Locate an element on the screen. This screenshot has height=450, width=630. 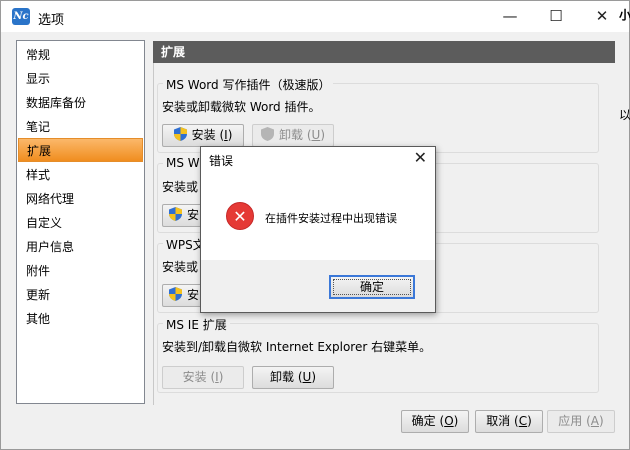
group-title: MS IE 扩展 is located at coordinates (196, 324).